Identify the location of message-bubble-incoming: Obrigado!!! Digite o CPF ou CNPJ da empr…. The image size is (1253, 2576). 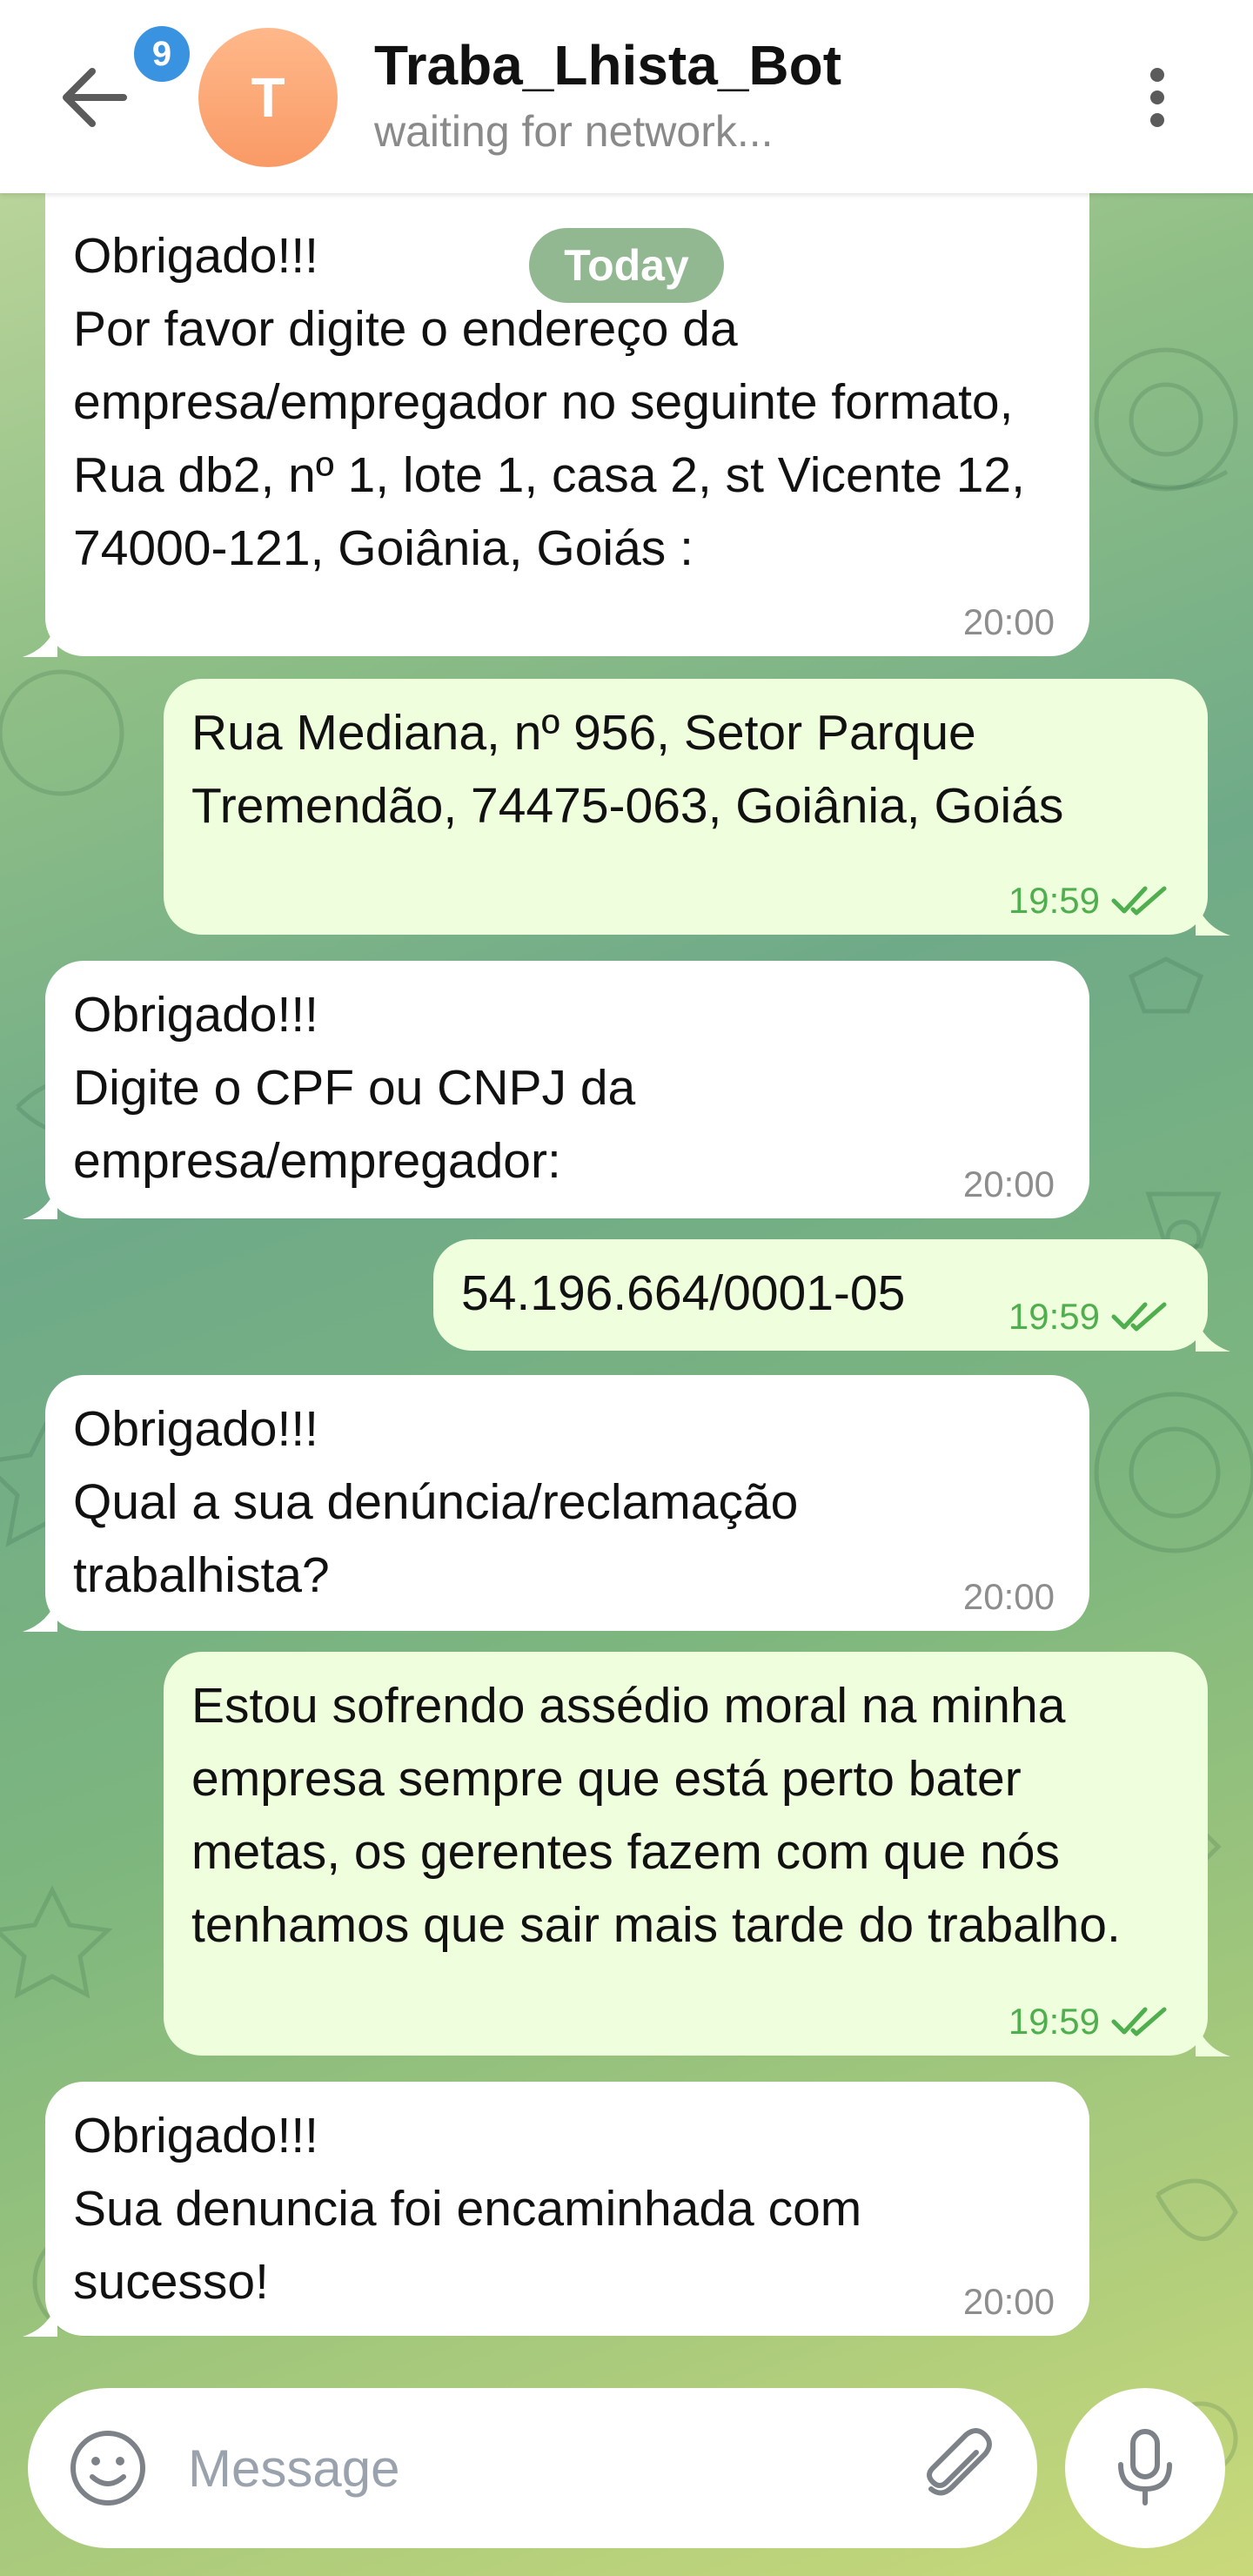
(556, 1090).